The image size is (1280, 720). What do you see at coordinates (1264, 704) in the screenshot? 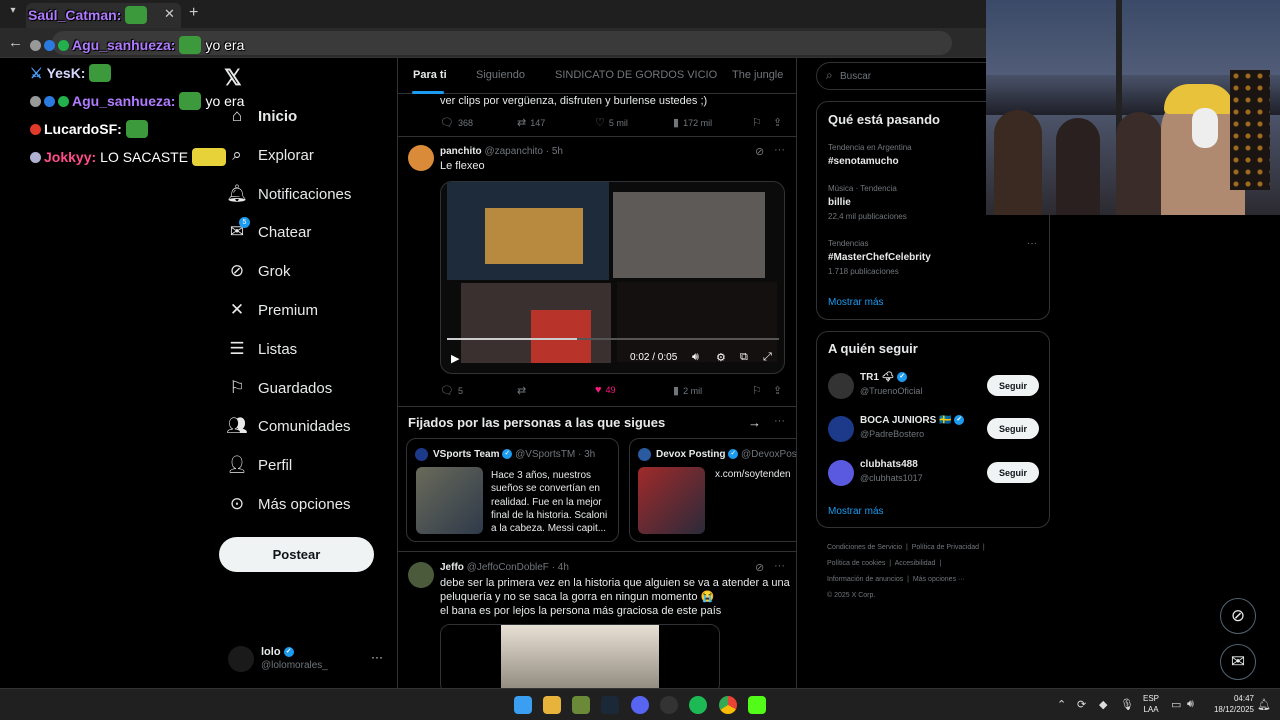
I see `notification-icon: 🔔︎` at bounding box center [1264, 704].